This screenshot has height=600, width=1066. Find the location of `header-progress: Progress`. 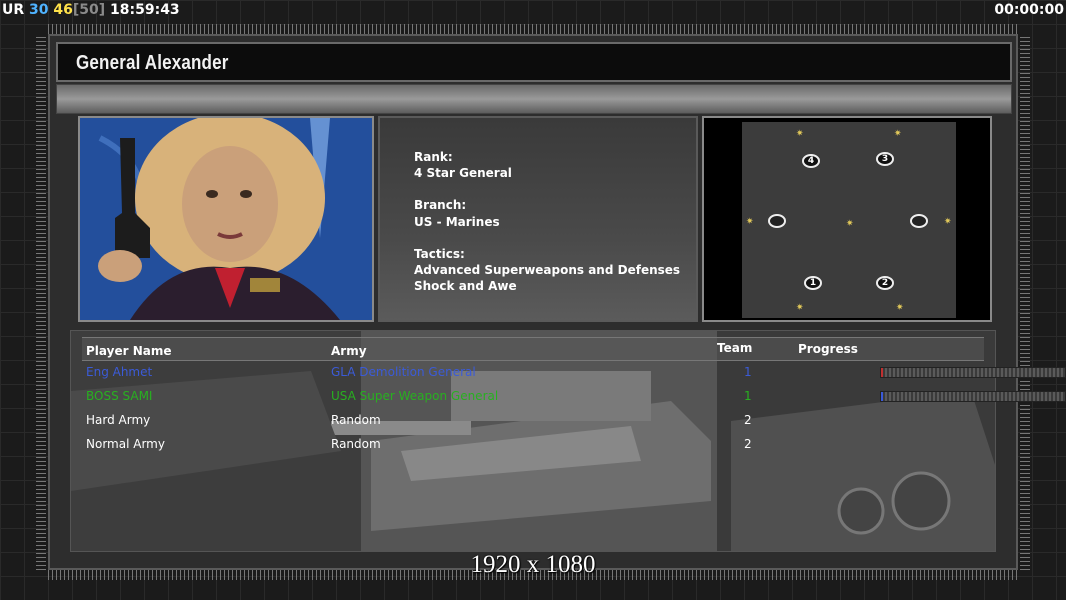

header-progress: Progress is located at coordinates (828, 349).